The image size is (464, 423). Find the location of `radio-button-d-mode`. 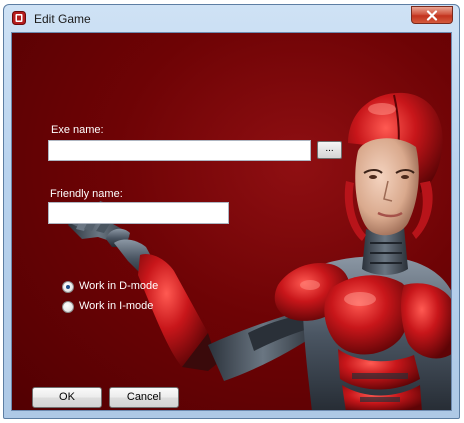

radio-button-d-mode is located at coordinates (68, 287).